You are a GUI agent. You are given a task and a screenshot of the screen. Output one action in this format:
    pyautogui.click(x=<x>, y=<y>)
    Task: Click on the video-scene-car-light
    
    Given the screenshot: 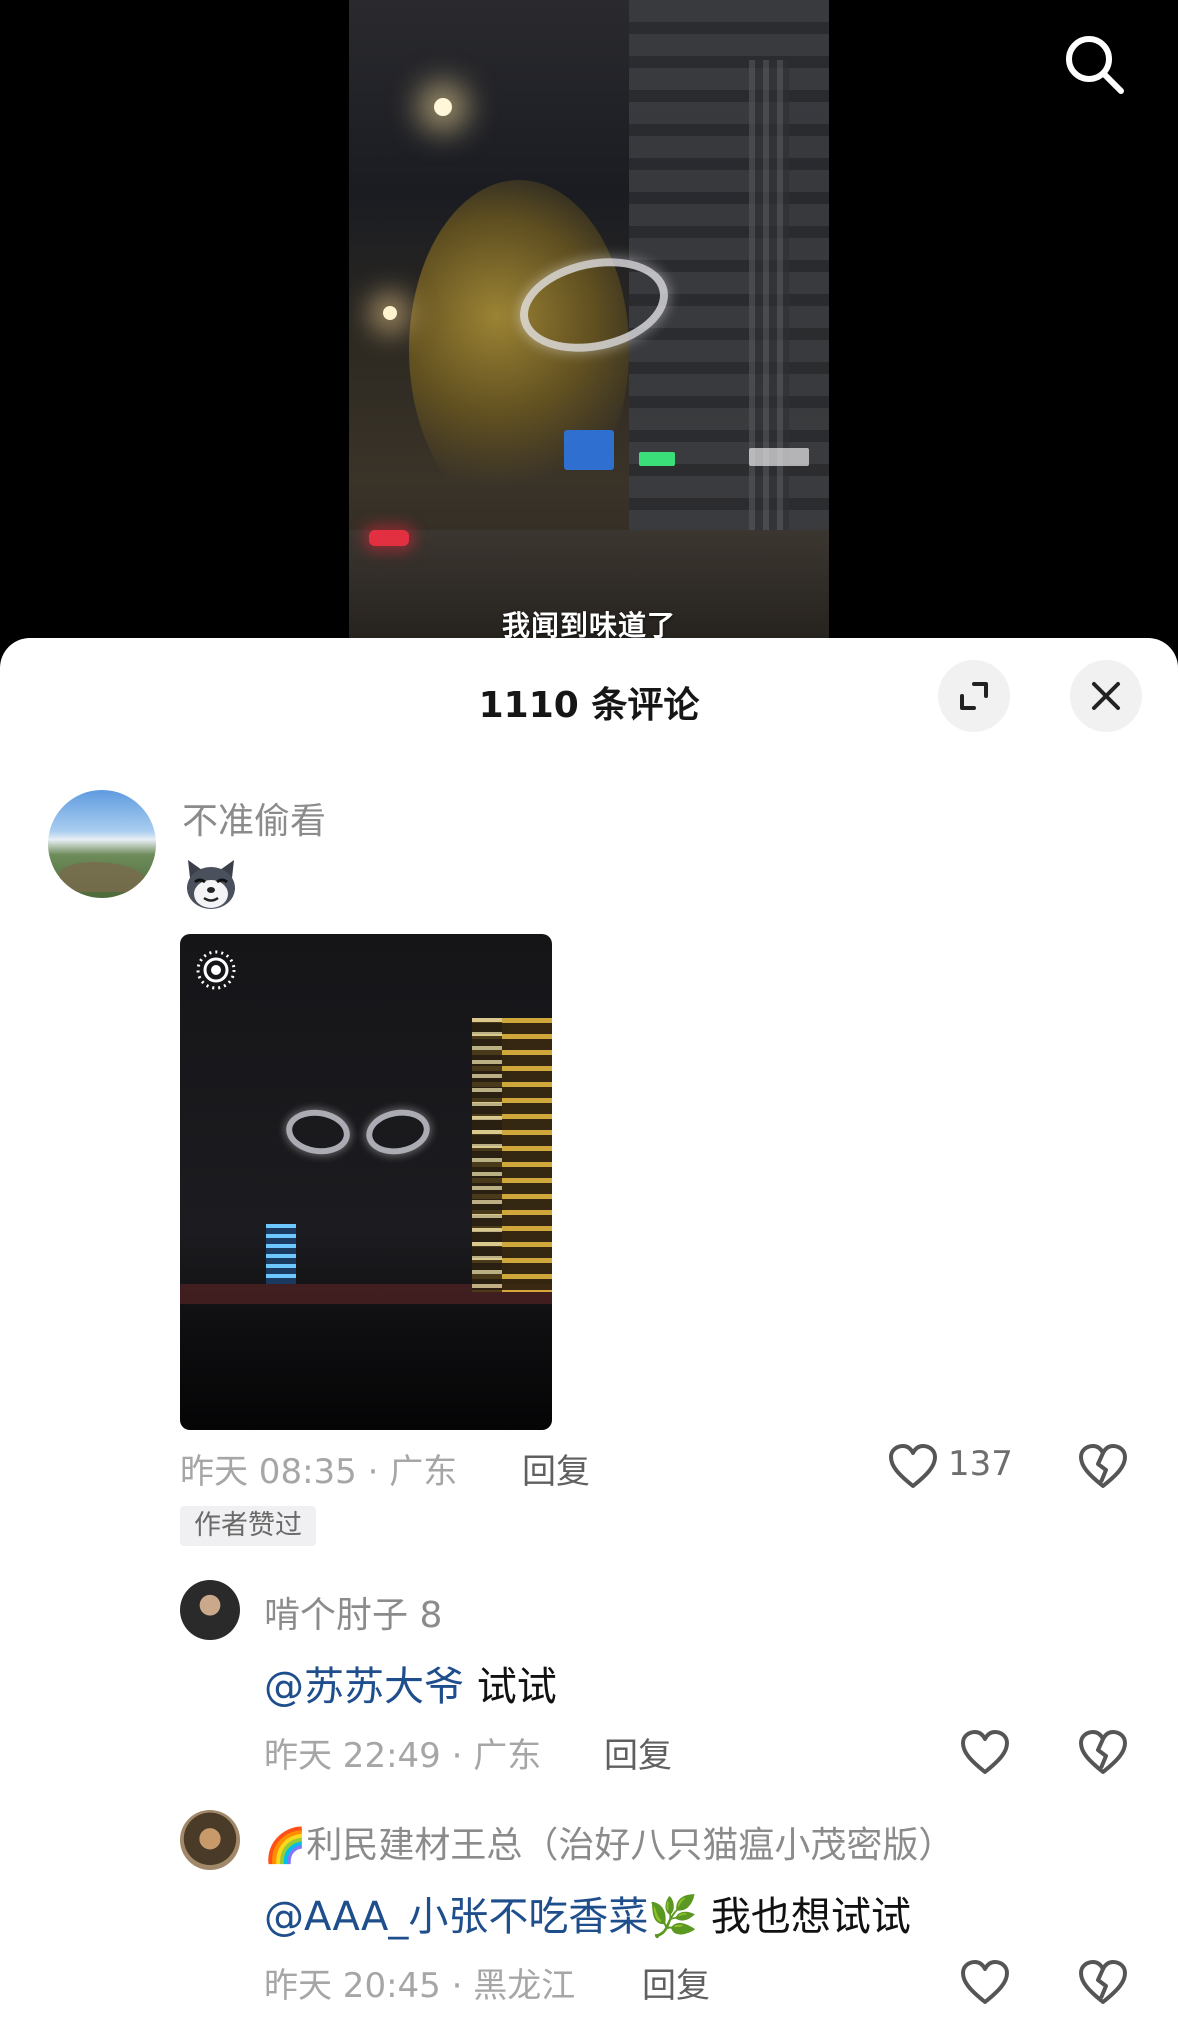 What is the action you would take?
    pyautogui.click(x=389, y=538)
    